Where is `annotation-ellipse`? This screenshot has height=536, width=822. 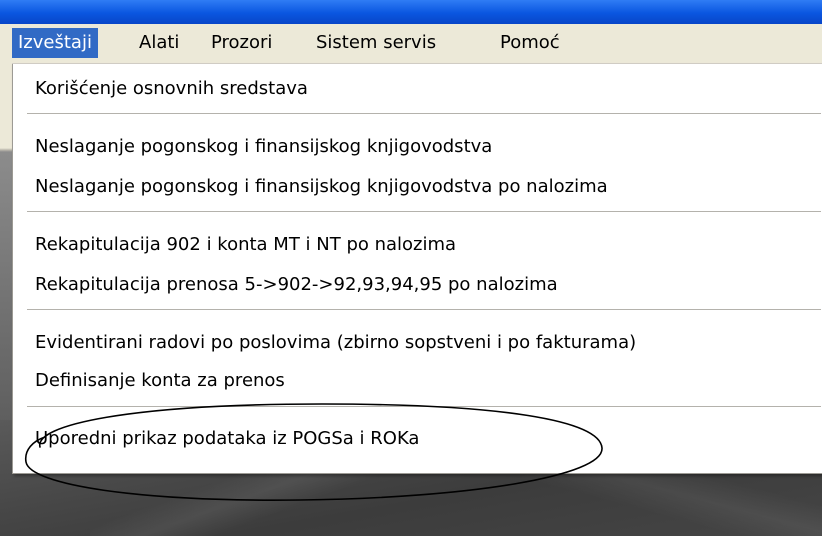 annotation-ellipse is located at coordinates (313, 452).